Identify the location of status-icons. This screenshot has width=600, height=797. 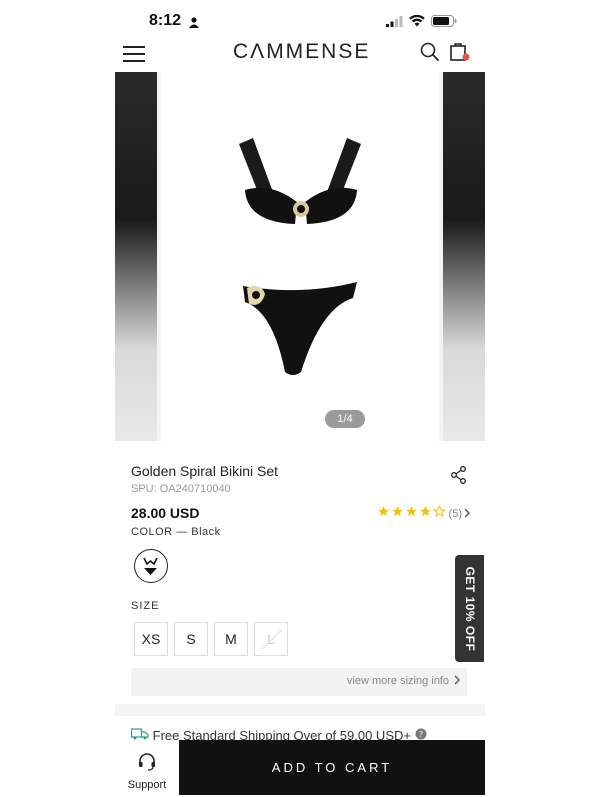
(421, 23).